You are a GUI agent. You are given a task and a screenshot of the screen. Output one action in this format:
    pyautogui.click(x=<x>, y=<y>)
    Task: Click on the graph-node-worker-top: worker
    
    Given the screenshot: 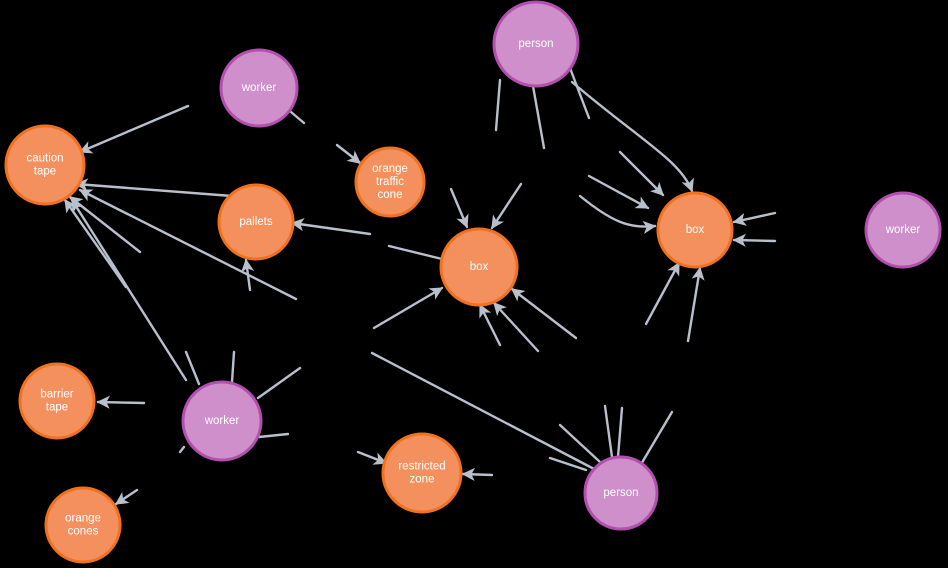 What is the action you would take?
    pyautogui.click(x=259, y=88)
    